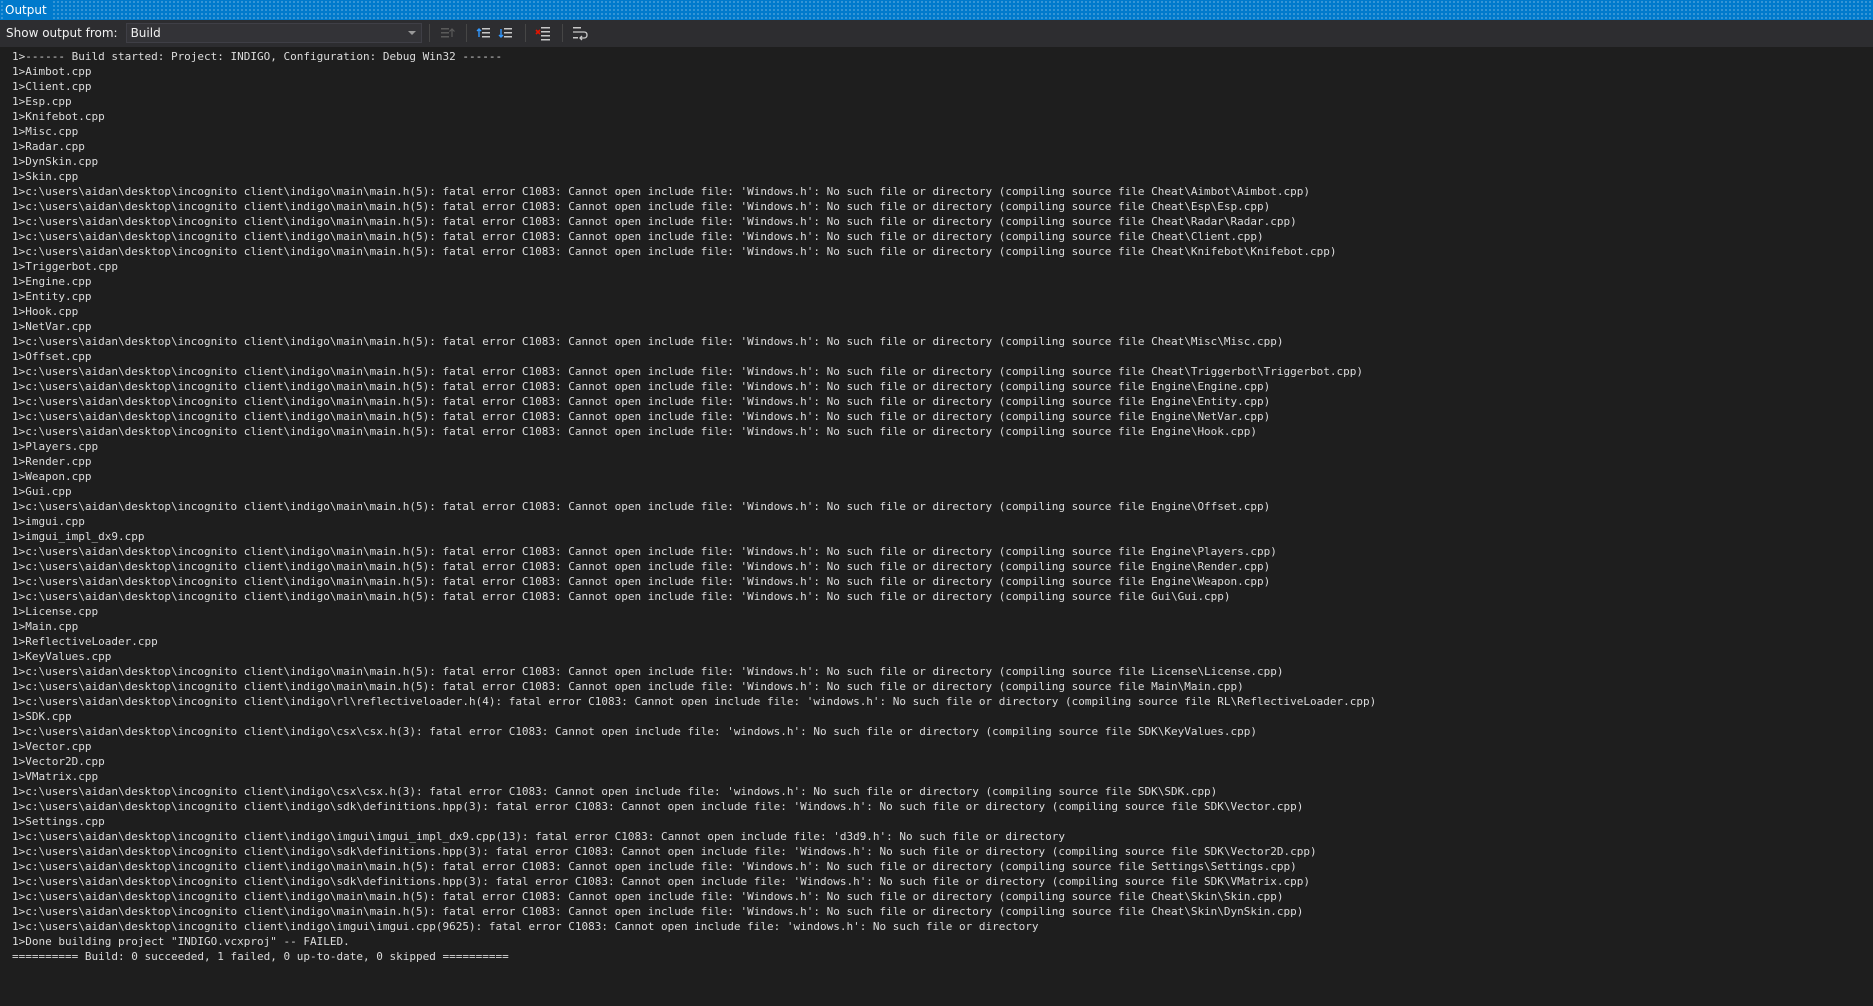 This screenshot has height=1006, width=1873. I want to click on output-line: 1>Radar.cpp, so click(48, 146).